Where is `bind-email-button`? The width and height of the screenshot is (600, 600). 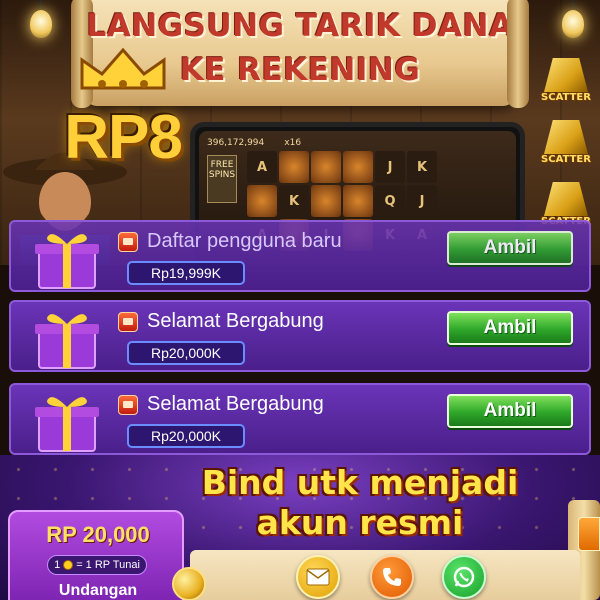
bind-email-button is located at coordinates (318, 577).